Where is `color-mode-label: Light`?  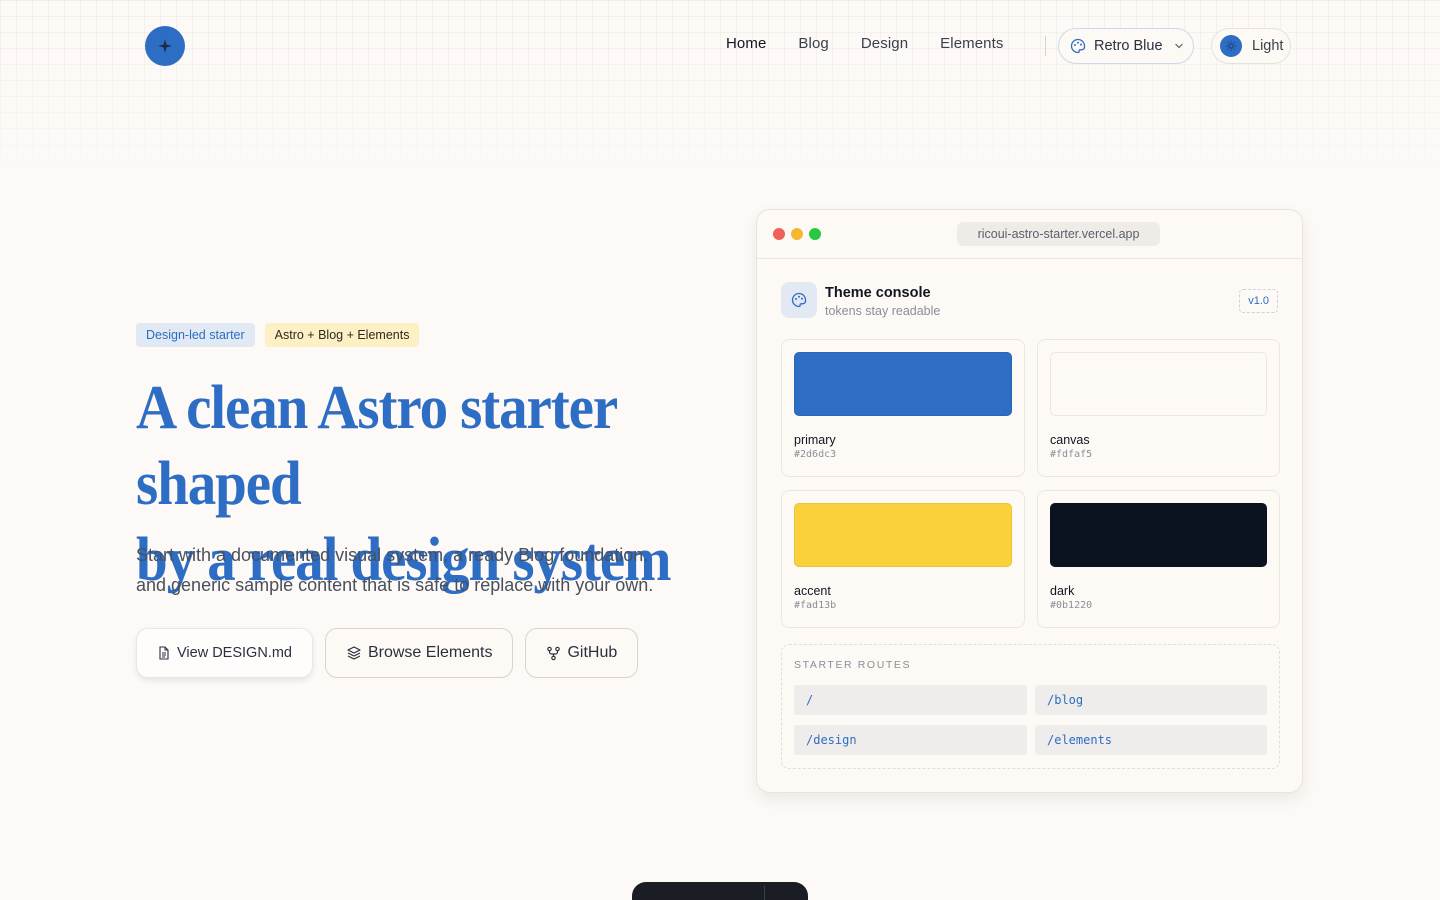
color-mode-label: Light is located at coordinates (1268, 46).